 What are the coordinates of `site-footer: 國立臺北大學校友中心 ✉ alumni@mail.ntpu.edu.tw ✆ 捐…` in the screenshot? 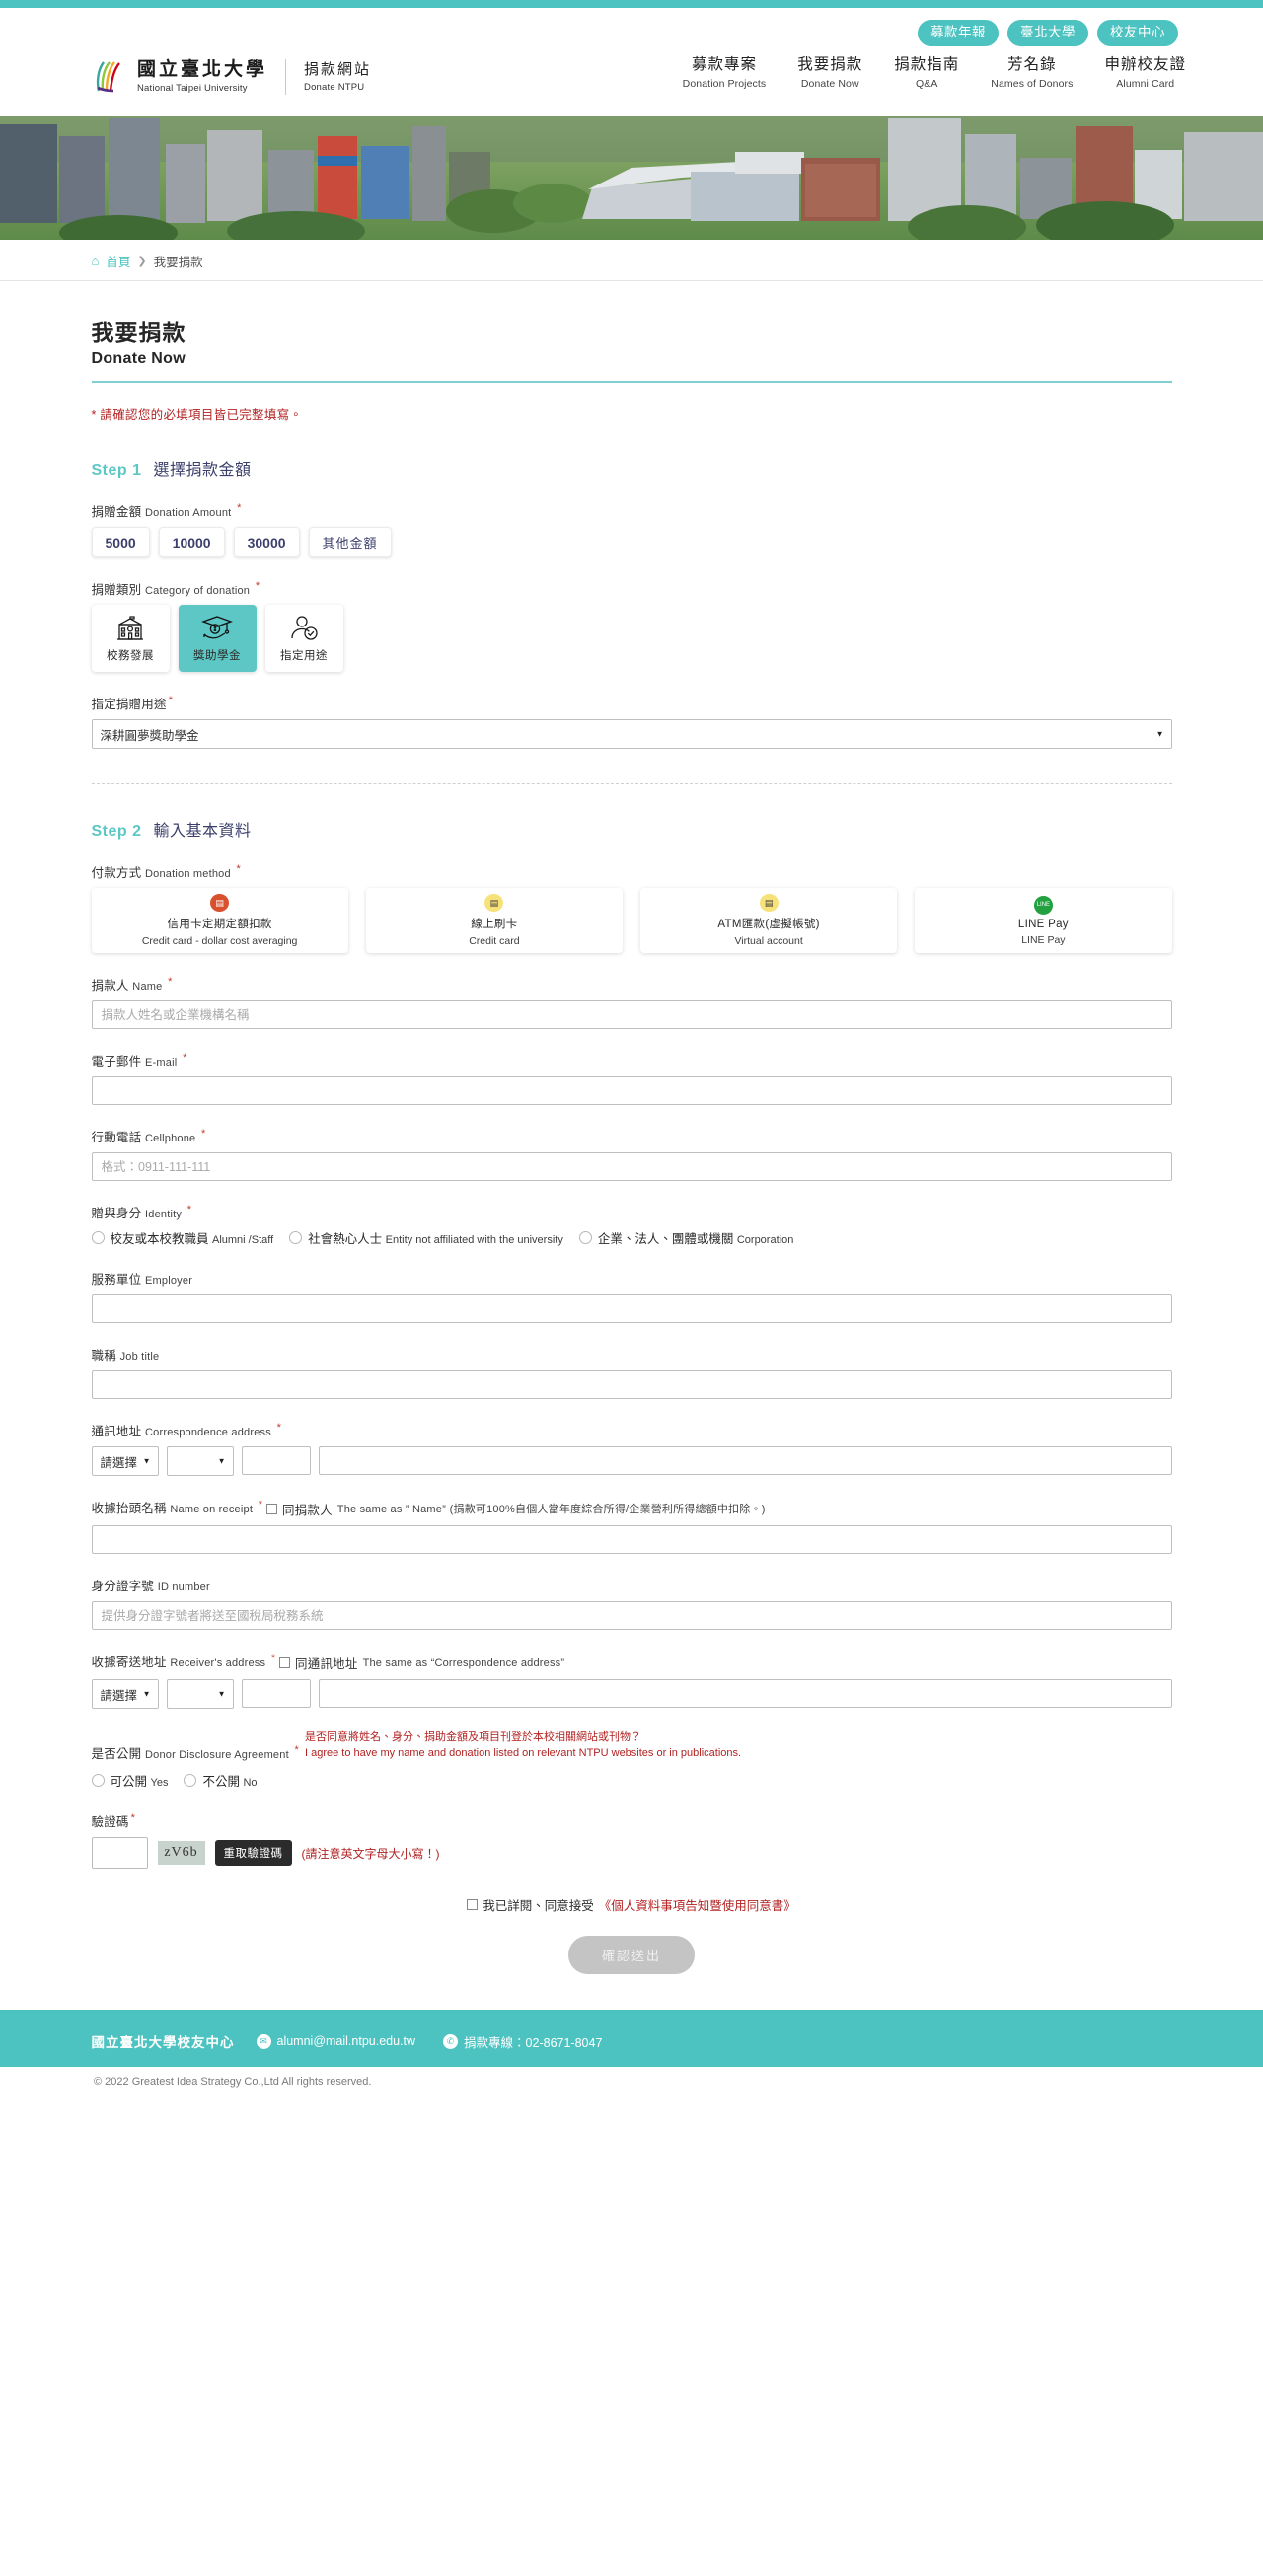 It's located at (631, 2039).